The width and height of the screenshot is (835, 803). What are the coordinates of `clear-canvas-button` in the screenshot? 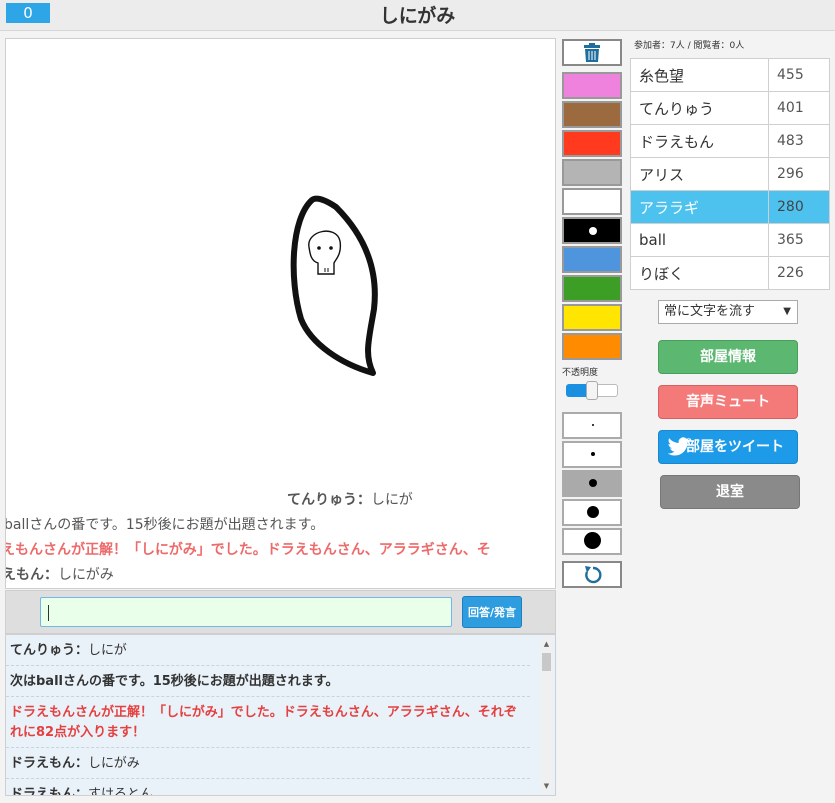 It's located at (592, 52).